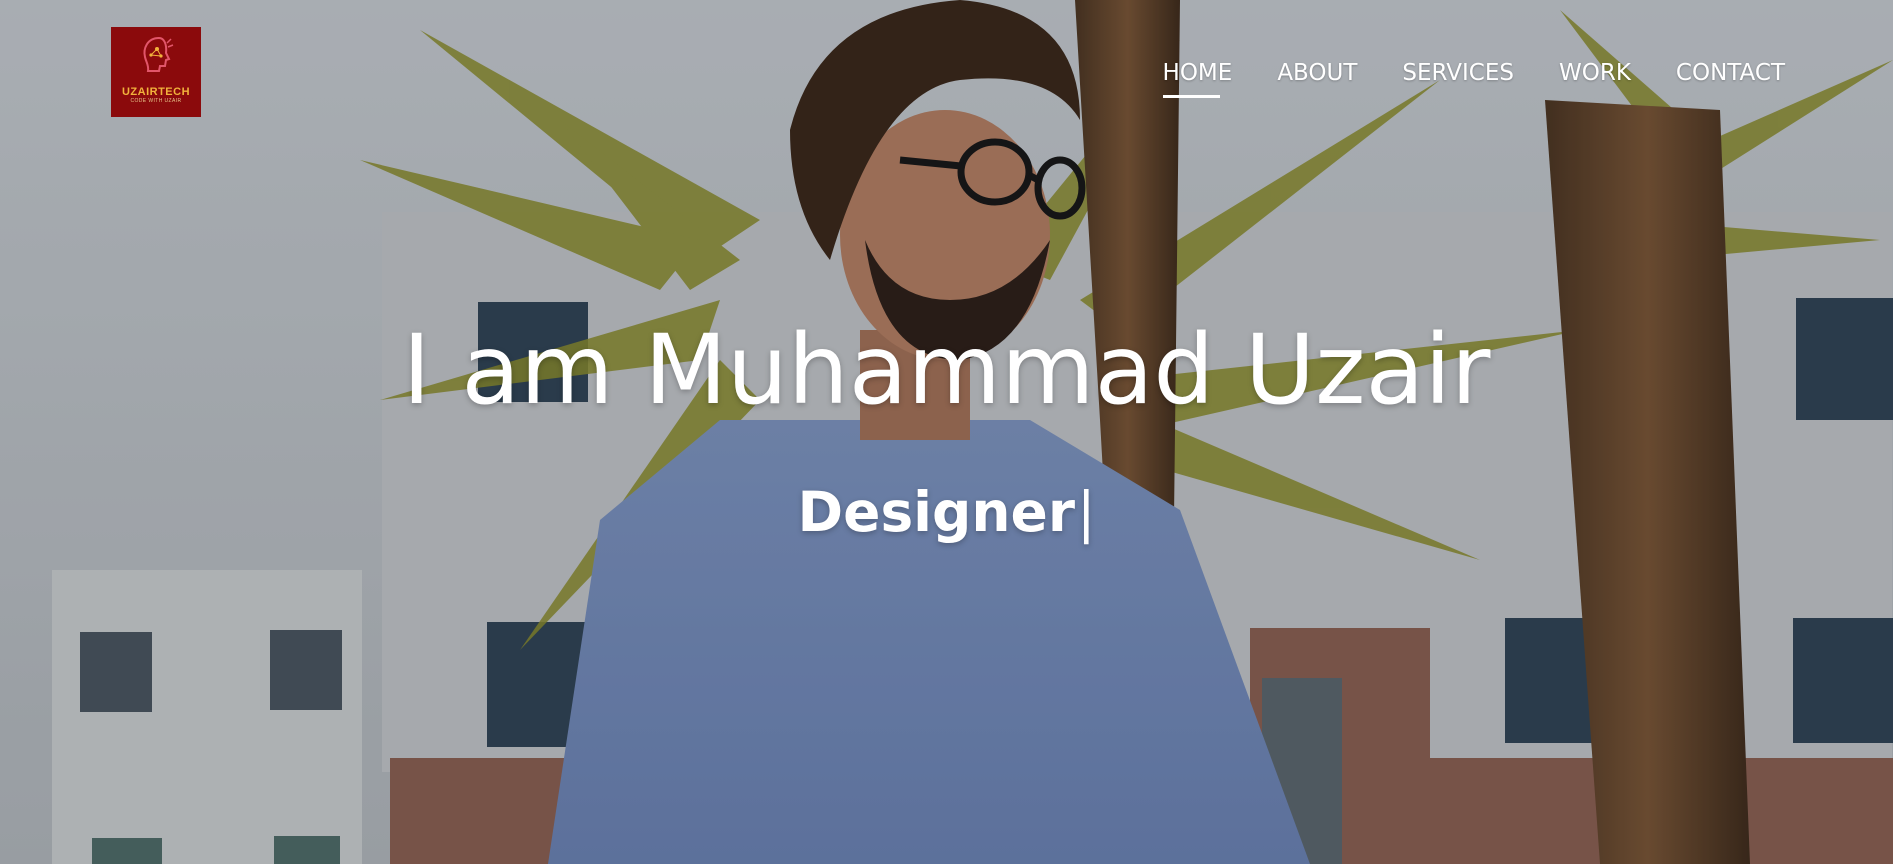 The image size is (1893, 864). Describe the element at coordinates (1197, 77) in the screenshot. I see `nav-link-home: HOME` at that location.